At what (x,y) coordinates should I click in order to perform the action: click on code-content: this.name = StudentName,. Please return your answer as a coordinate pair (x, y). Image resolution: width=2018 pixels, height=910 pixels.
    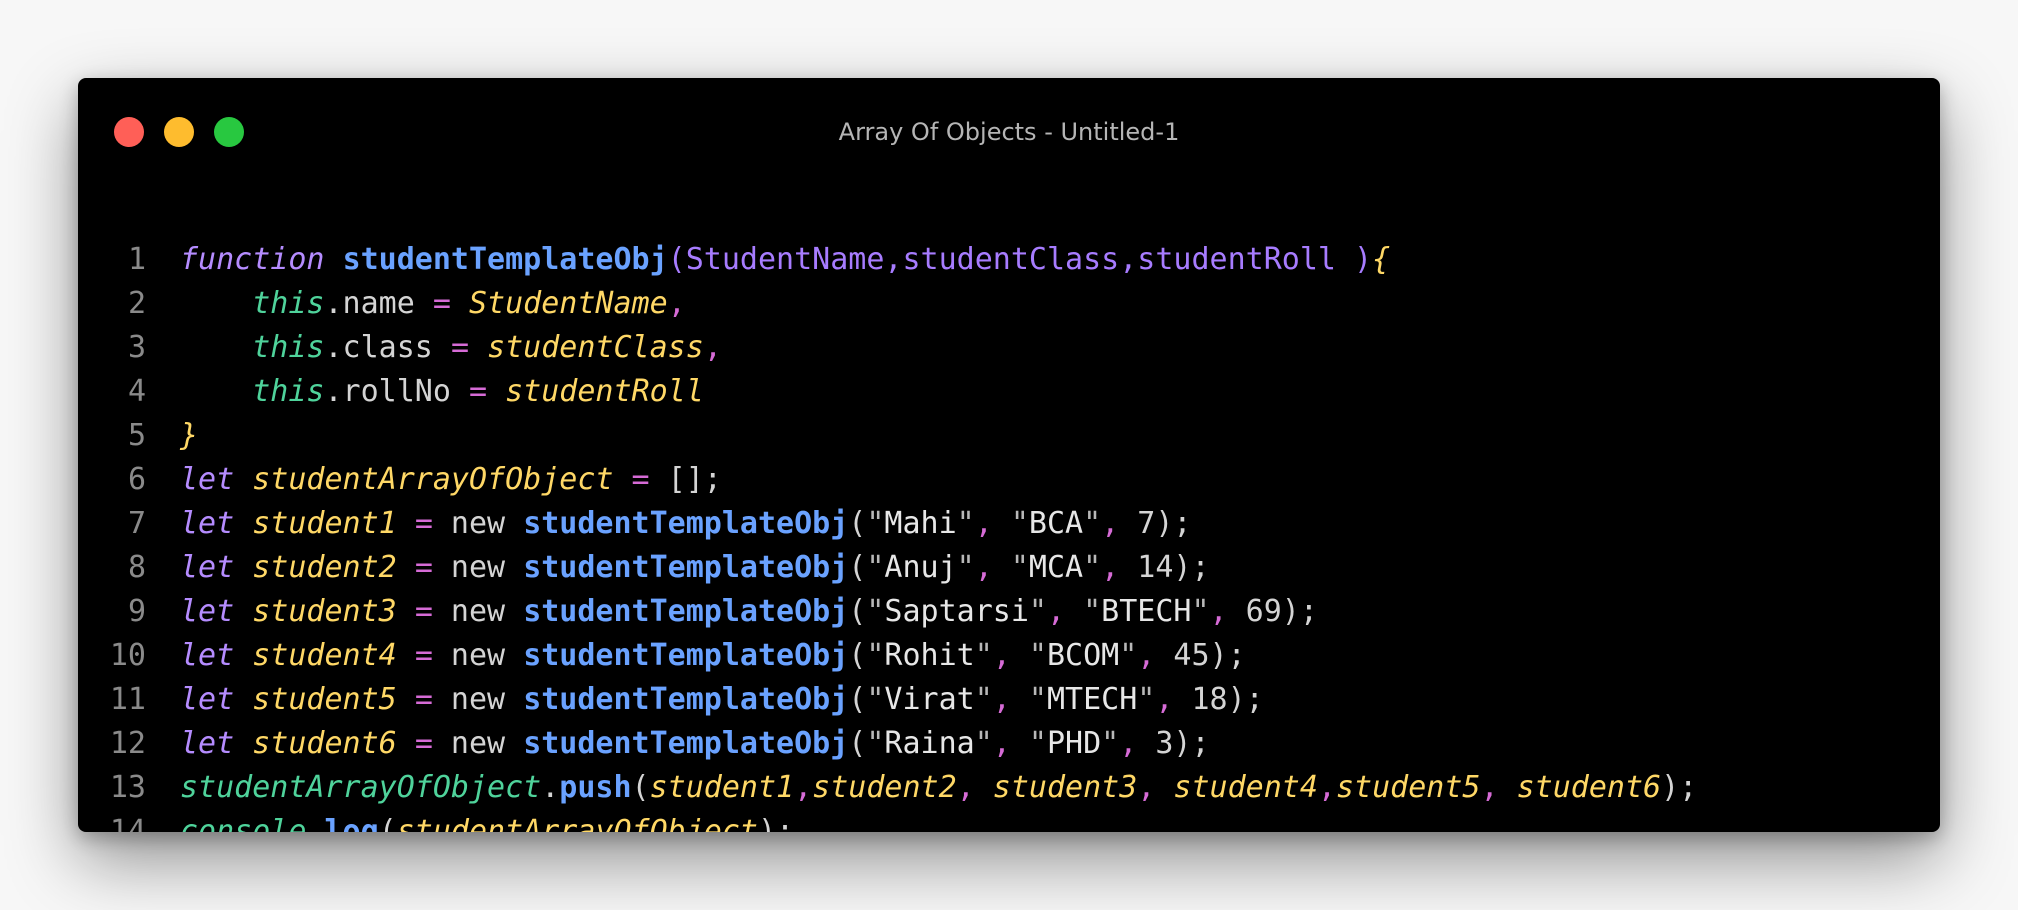
    Looking at the image, I should click on (433, 304).